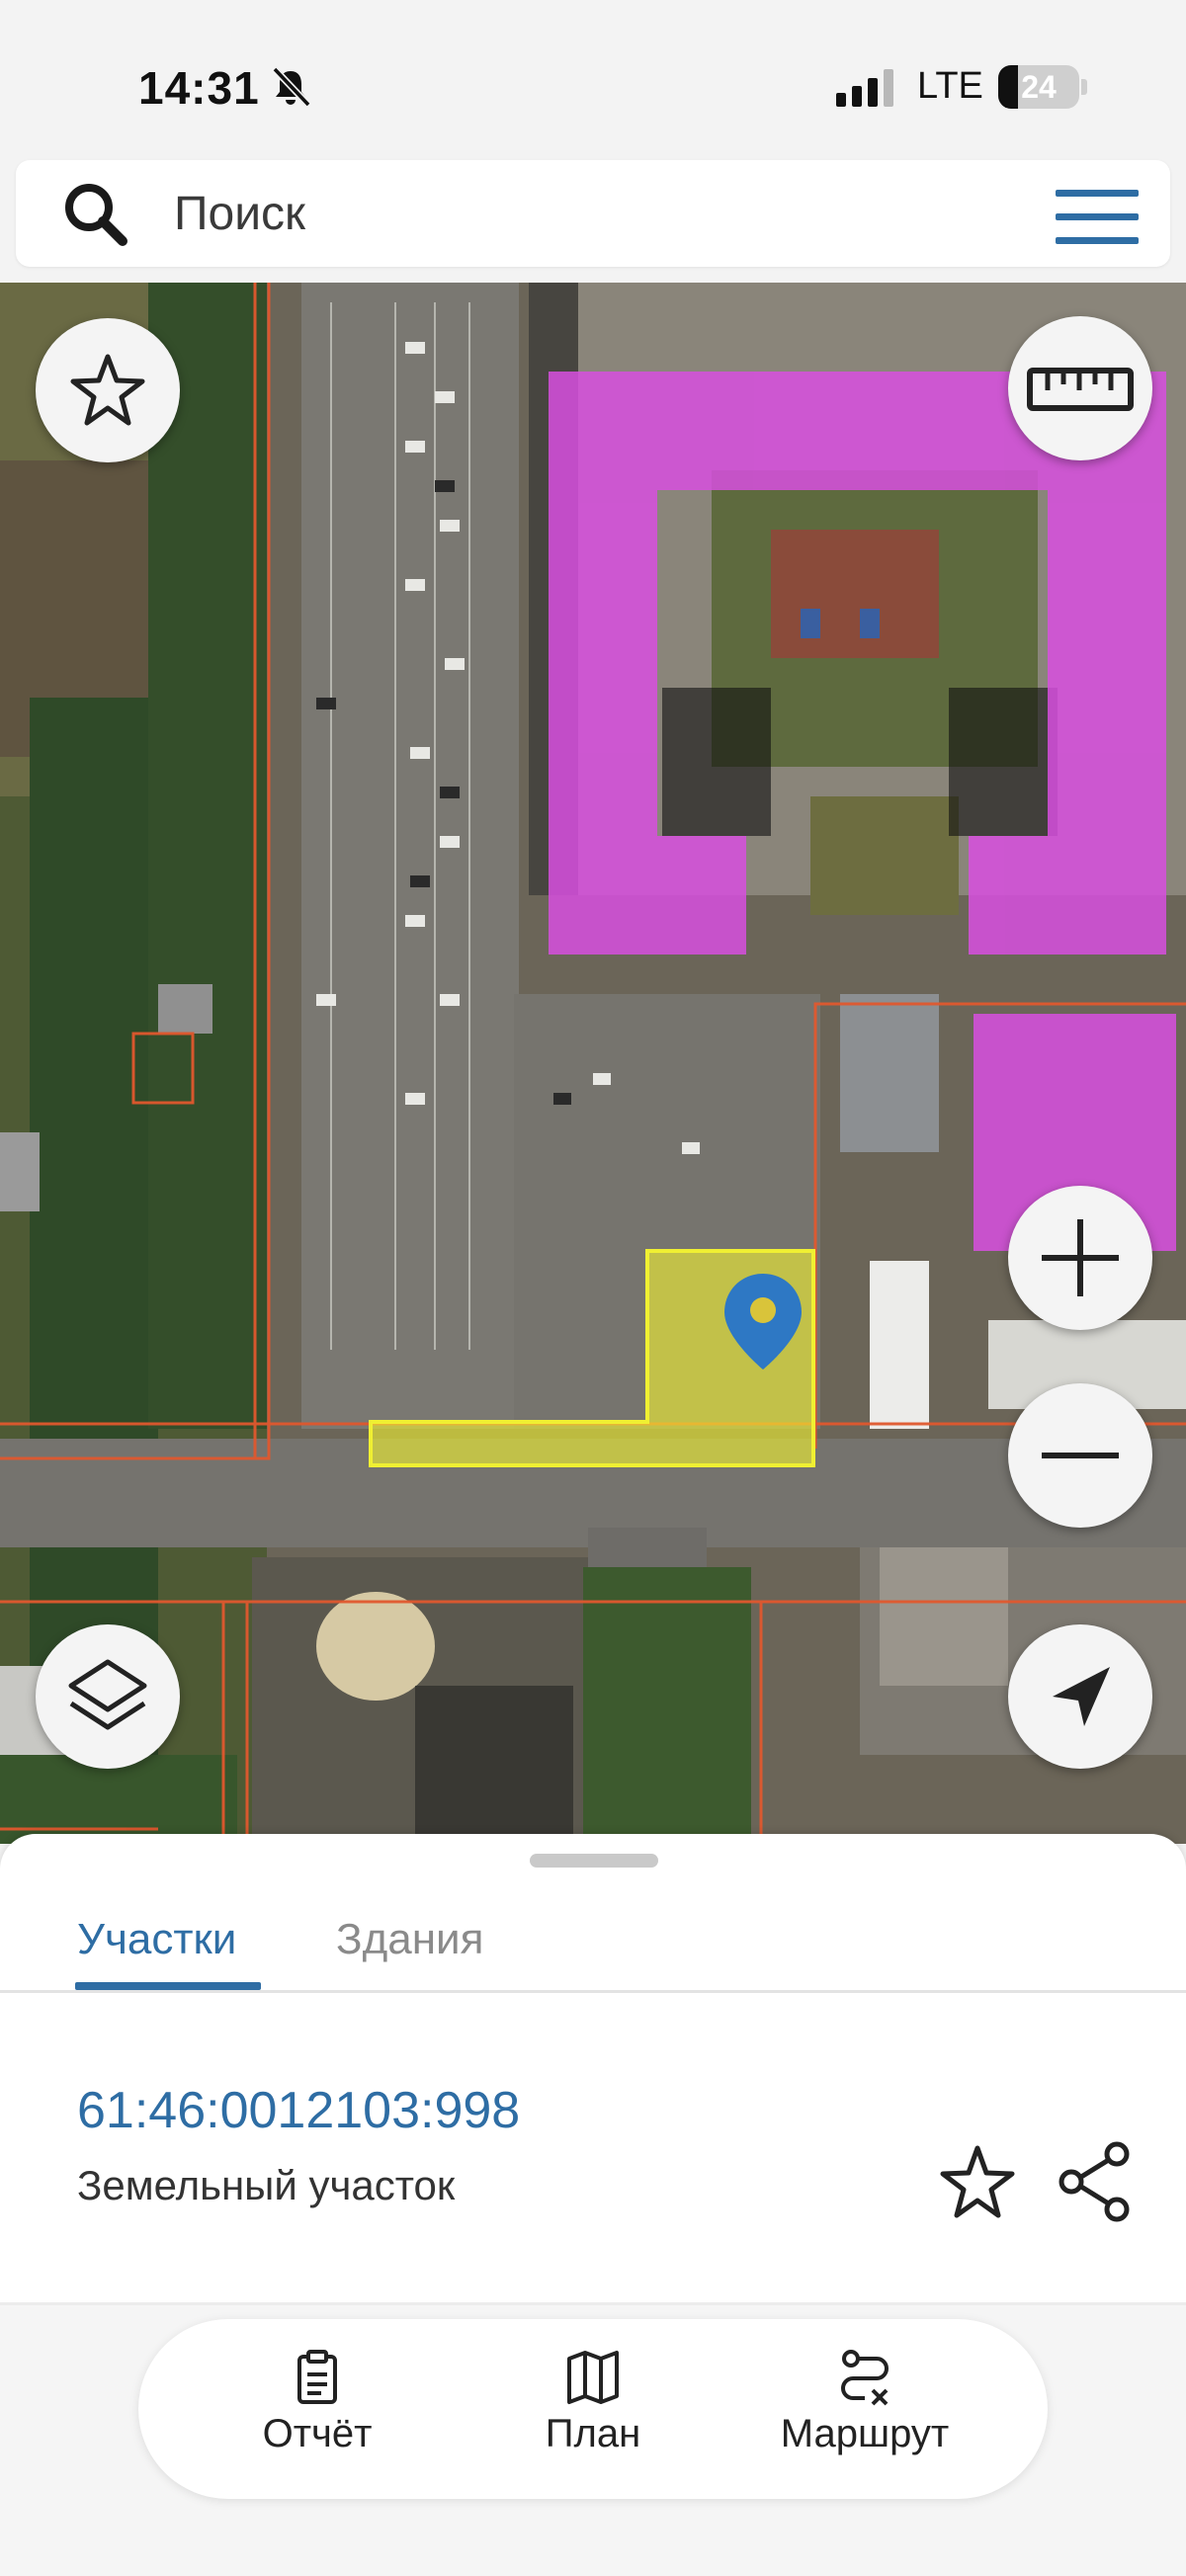  What do you see at coordinates (593, 2377) in the screenshot?
I see `map-icon` at bounding box center [593, 2377].